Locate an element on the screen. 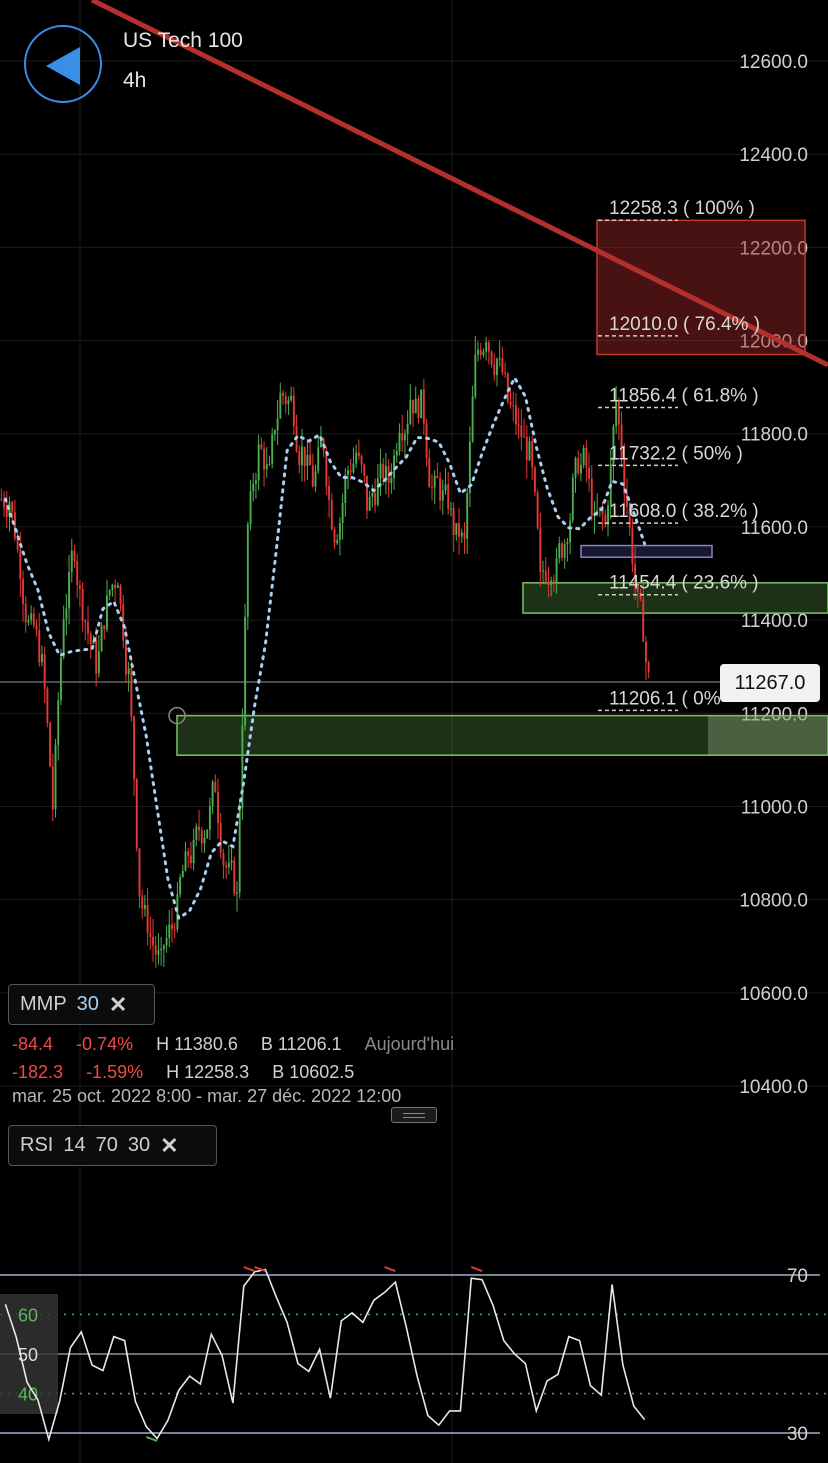 The height and width of the screenshot is (1463, 828). fib-level-label: 11206.1 ( 0% is located at coordinates (665, 698).